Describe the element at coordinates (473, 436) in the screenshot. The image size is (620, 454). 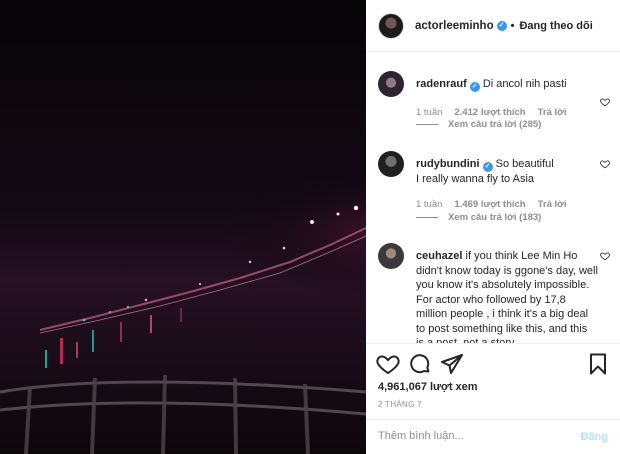
I see `add-comment-input` at that location.